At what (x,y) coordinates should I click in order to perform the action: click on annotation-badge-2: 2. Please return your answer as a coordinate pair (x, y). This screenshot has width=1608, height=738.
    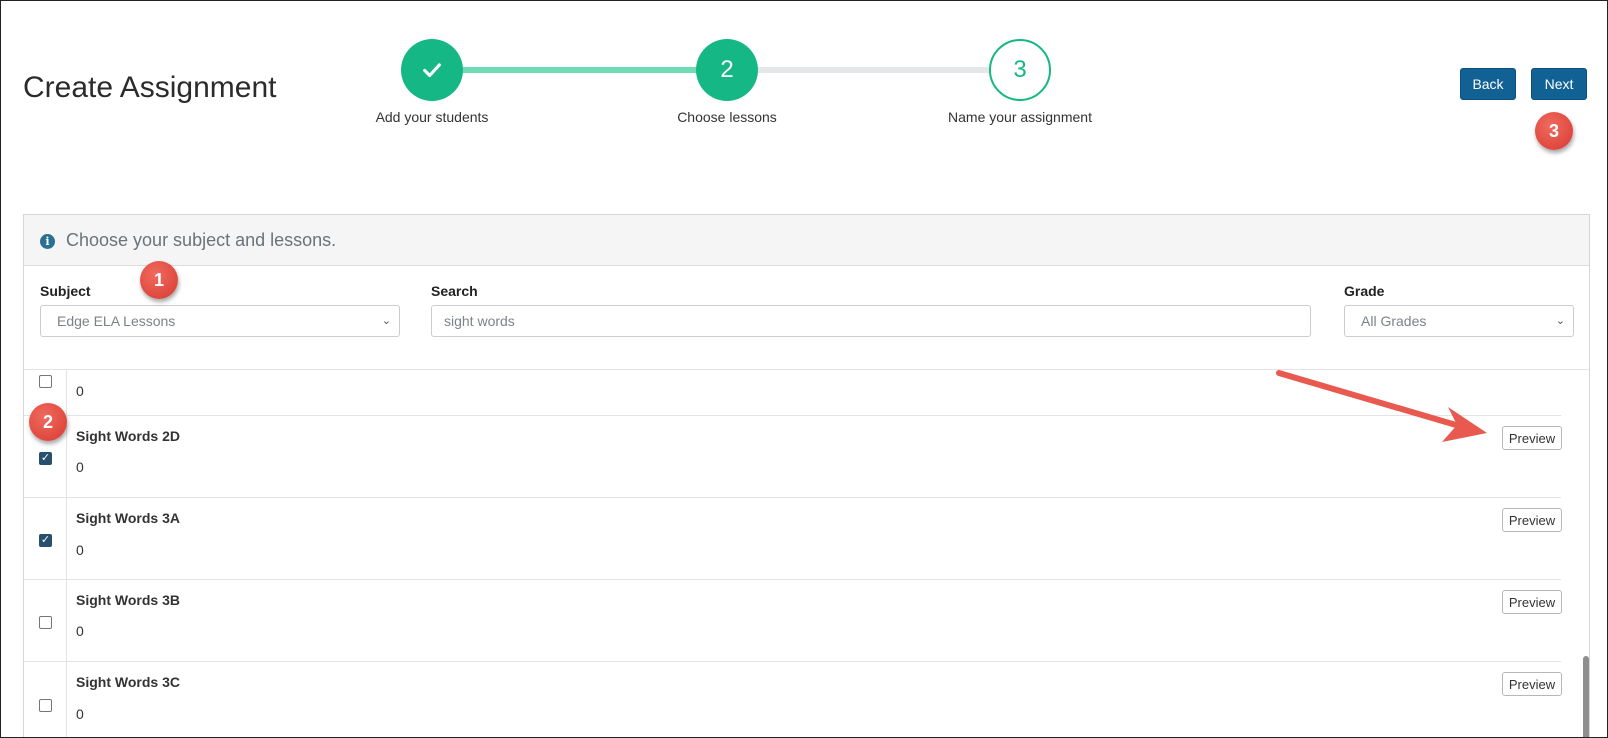
    Looking at the image, I should click on (48, 422).